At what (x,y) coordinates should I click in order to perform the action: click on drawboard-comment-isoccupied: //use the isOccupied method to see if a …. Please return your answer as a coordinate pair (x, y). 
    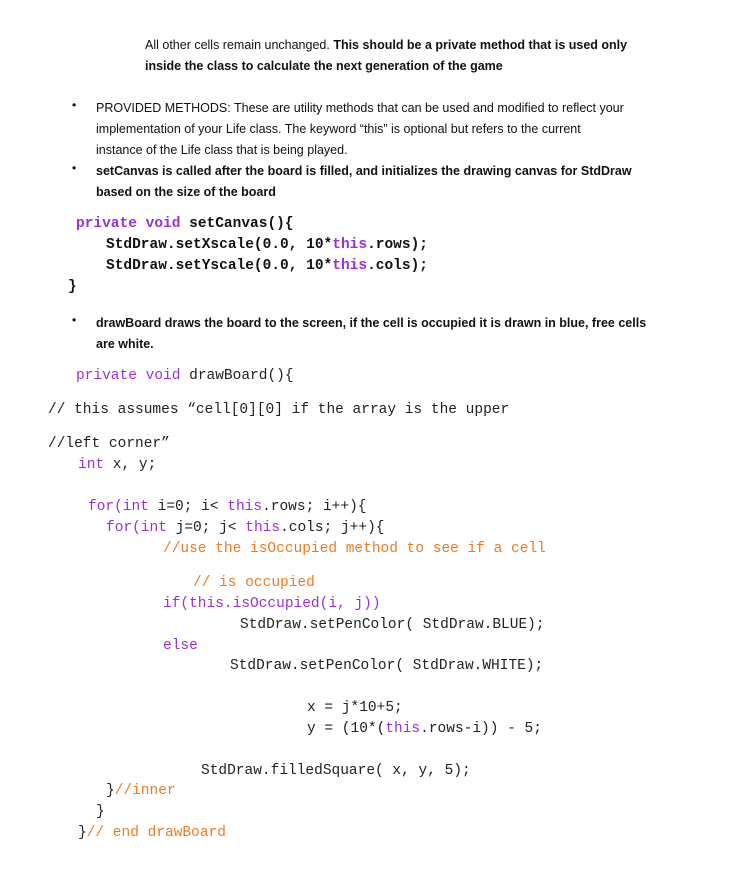
    Looking at the image, I should click on (354, 549).